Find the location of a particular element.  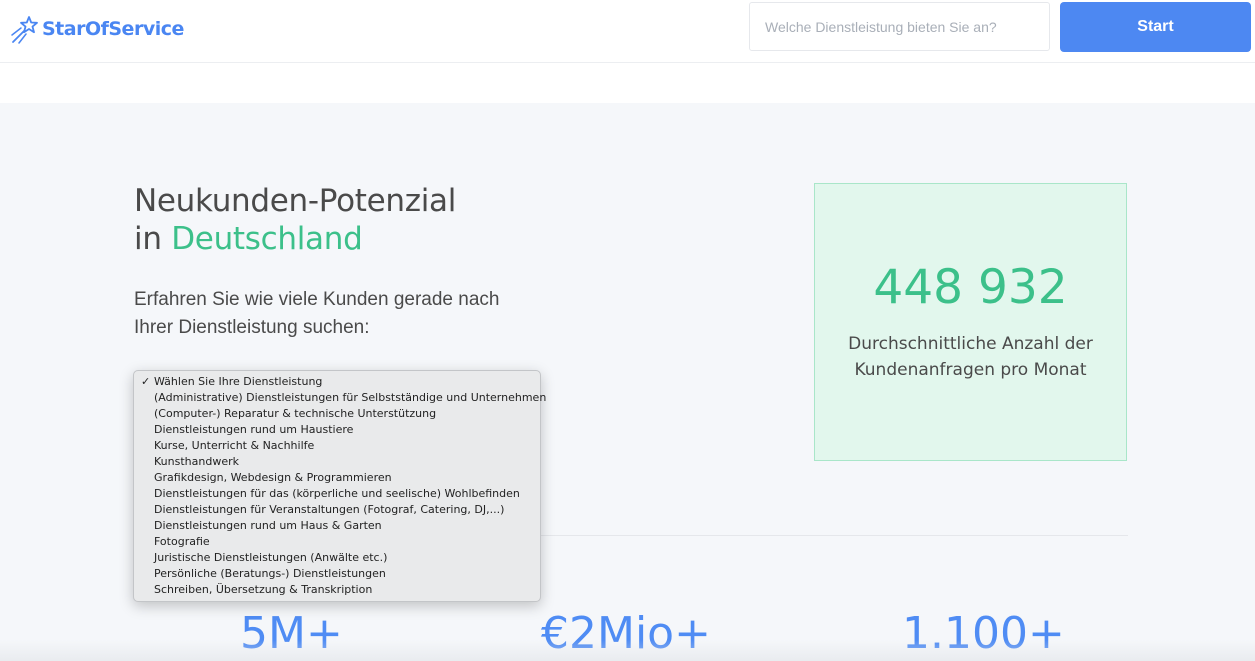

service-option: ✓ Wählen Sie Ihre Dienstleistung is located at coordinates (337, 382).